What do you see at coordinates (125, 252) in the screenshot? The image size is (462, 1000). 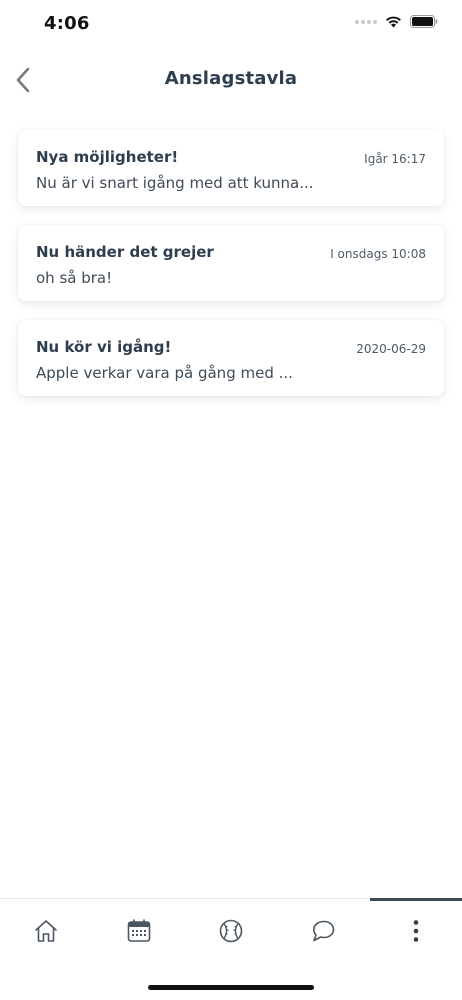 I see `notice-title: Nu händer det grejer` at bounding box center [125, 252].